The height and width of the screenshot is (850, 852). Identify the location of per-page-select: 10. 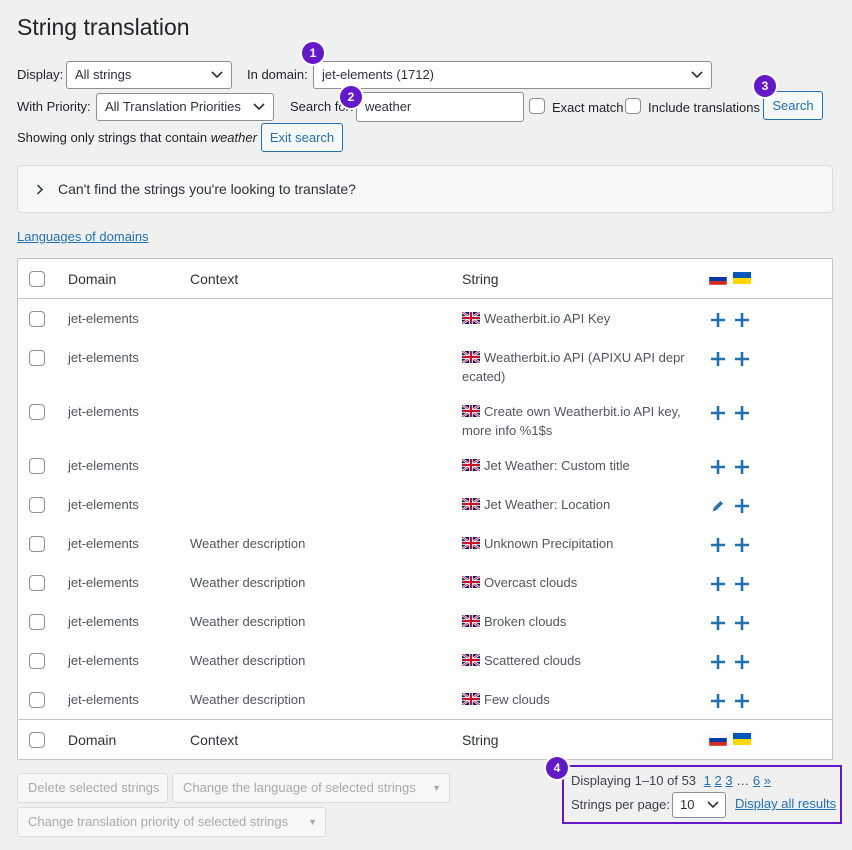
(699, 805).